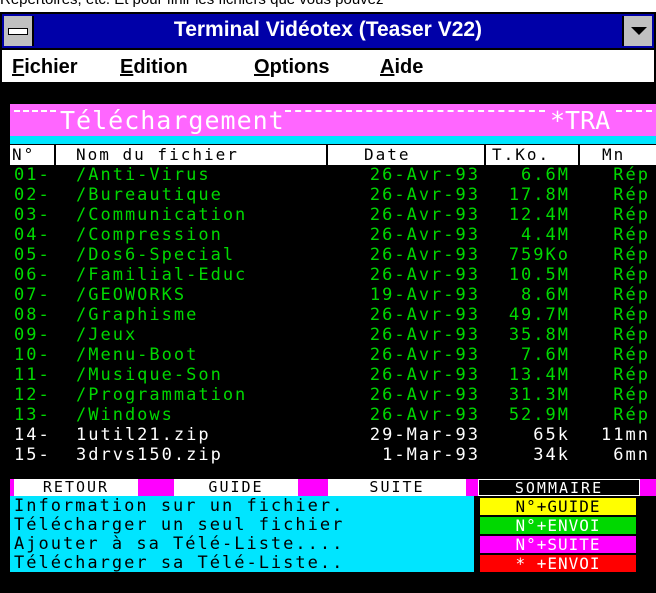 Image resolution: width=656 pixels, height=593 pixels. Describe the element at coordinates (292, 67) in the screenshot. I see `menu-options: Options` at that location.